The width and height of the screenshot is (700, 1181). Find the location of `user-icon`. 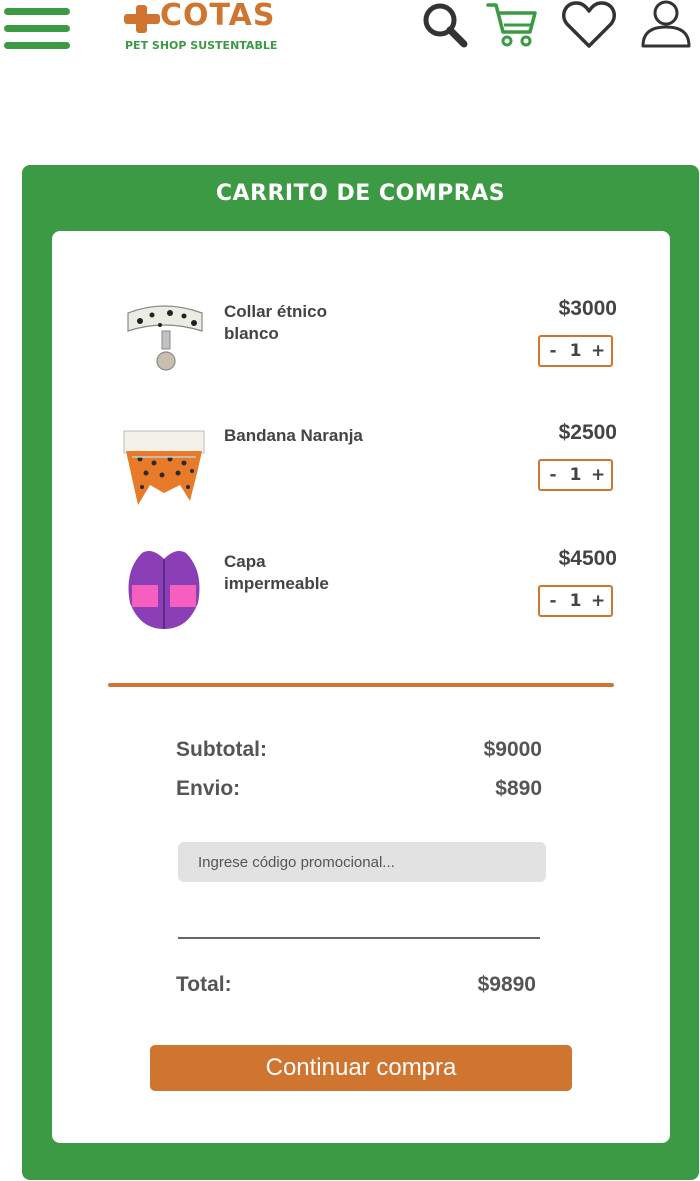

user-icon is located at coordinates (666, 24).